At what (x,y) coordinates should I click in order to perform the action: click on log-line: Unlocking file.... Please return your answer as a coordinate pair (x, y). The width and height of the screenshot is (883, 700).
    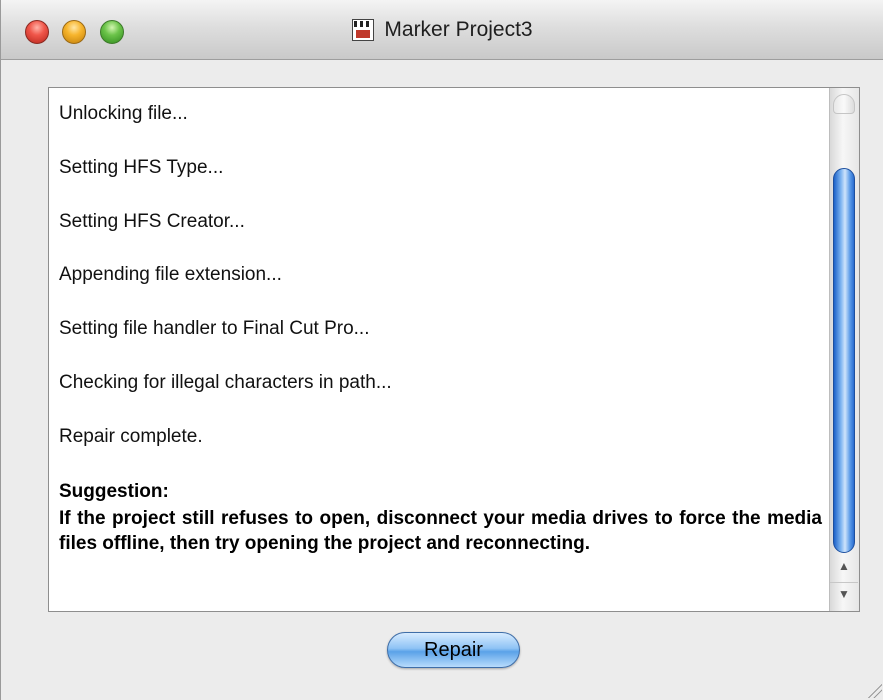
    Looking at the image, I should click on (123, 113).